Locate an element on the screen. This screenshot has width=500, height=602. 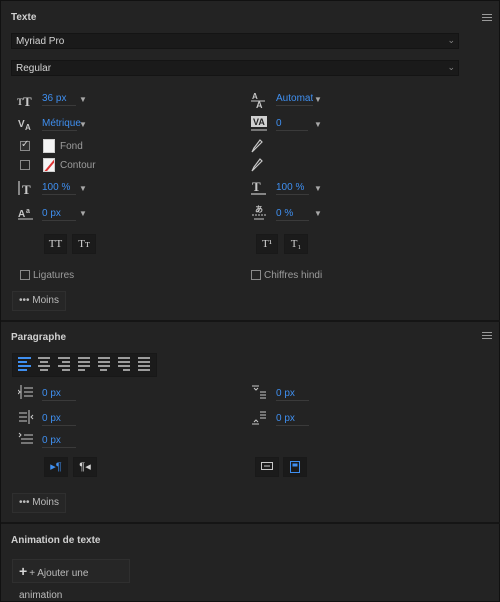
text-box-fixed-button is located at coordinates (295, 467).